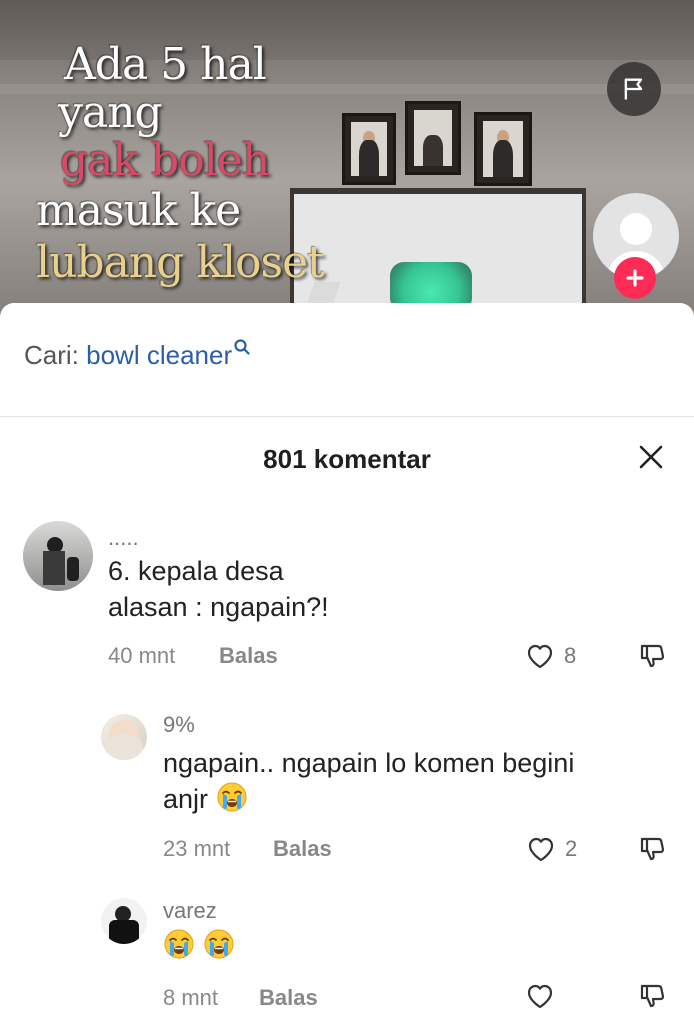 The image size is (694, 1024). I want to click on like-button, so click(540, 996).